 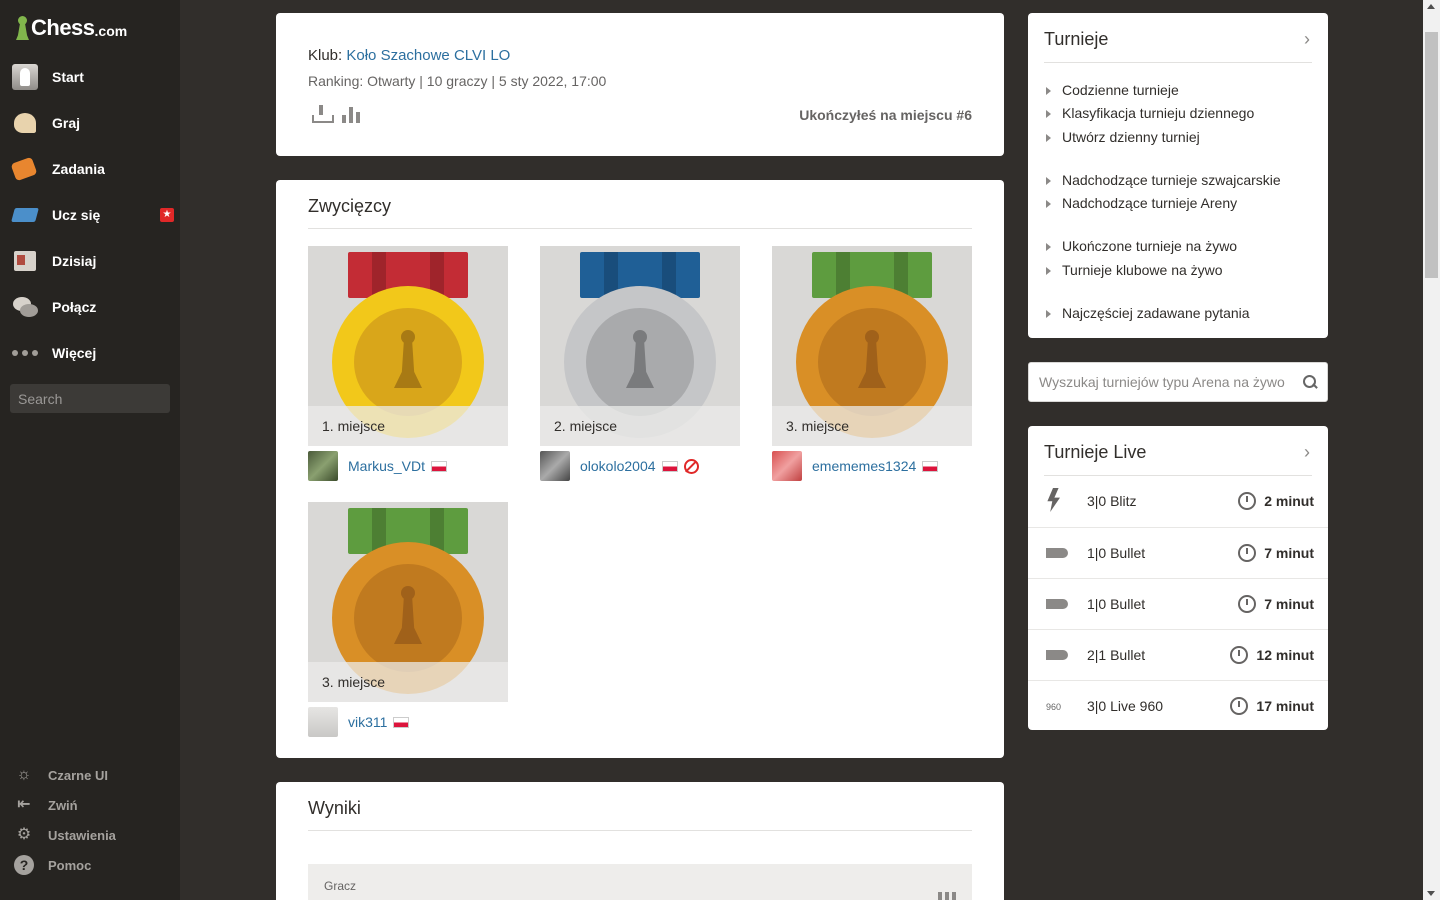 What do you see at coordinates (1276, 553) in the screenshot?
I see `starts-in: 7 minut` at bounding box center [1276, 553].